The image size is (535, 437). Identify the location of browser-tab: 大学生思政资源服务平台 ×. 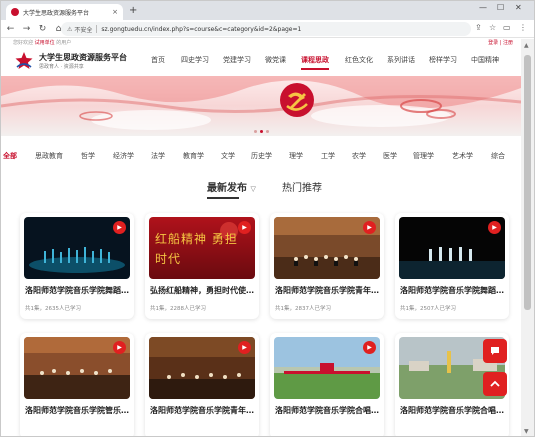
(64, 12).